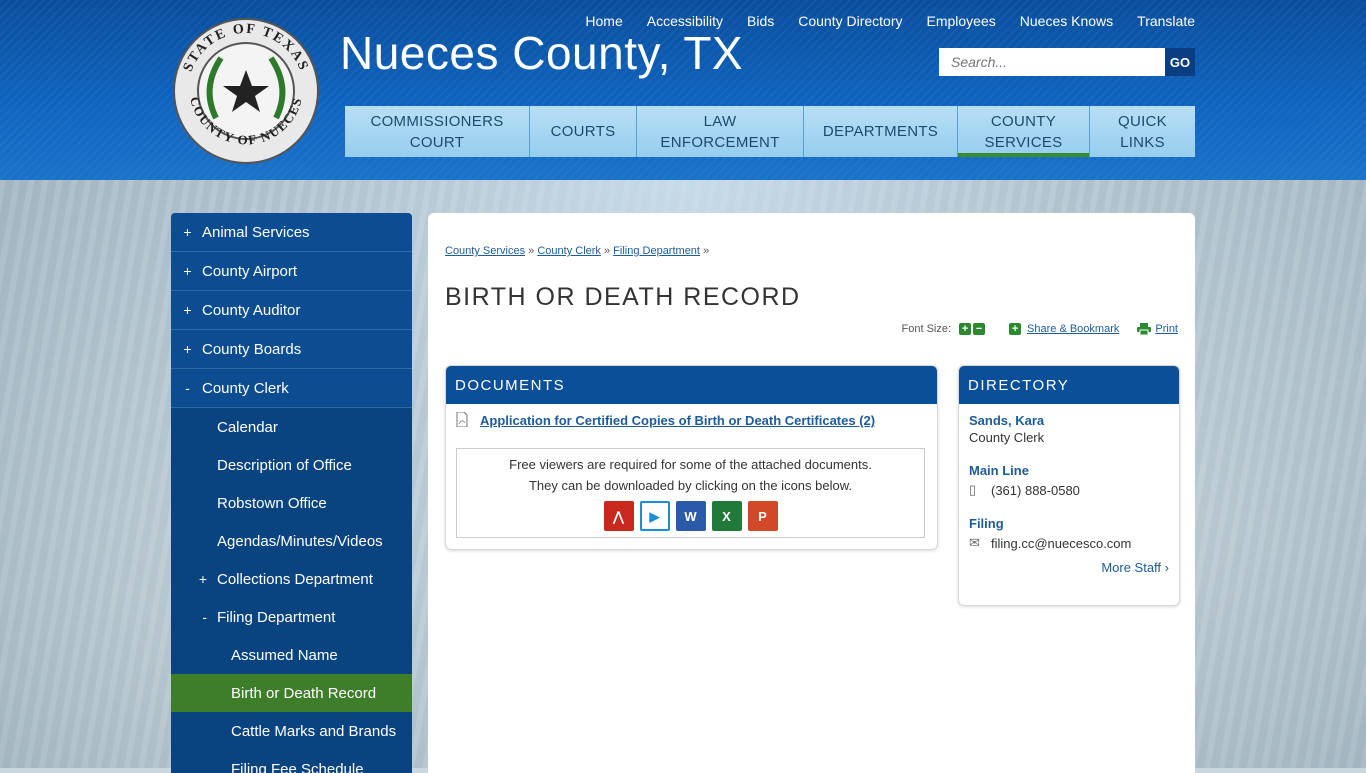 Image resolution: width=1366 pixels, height=773 pixels. I want to click on sidebar-item-birth-or-death-record: Birth or Death Record, so click(291, 693).